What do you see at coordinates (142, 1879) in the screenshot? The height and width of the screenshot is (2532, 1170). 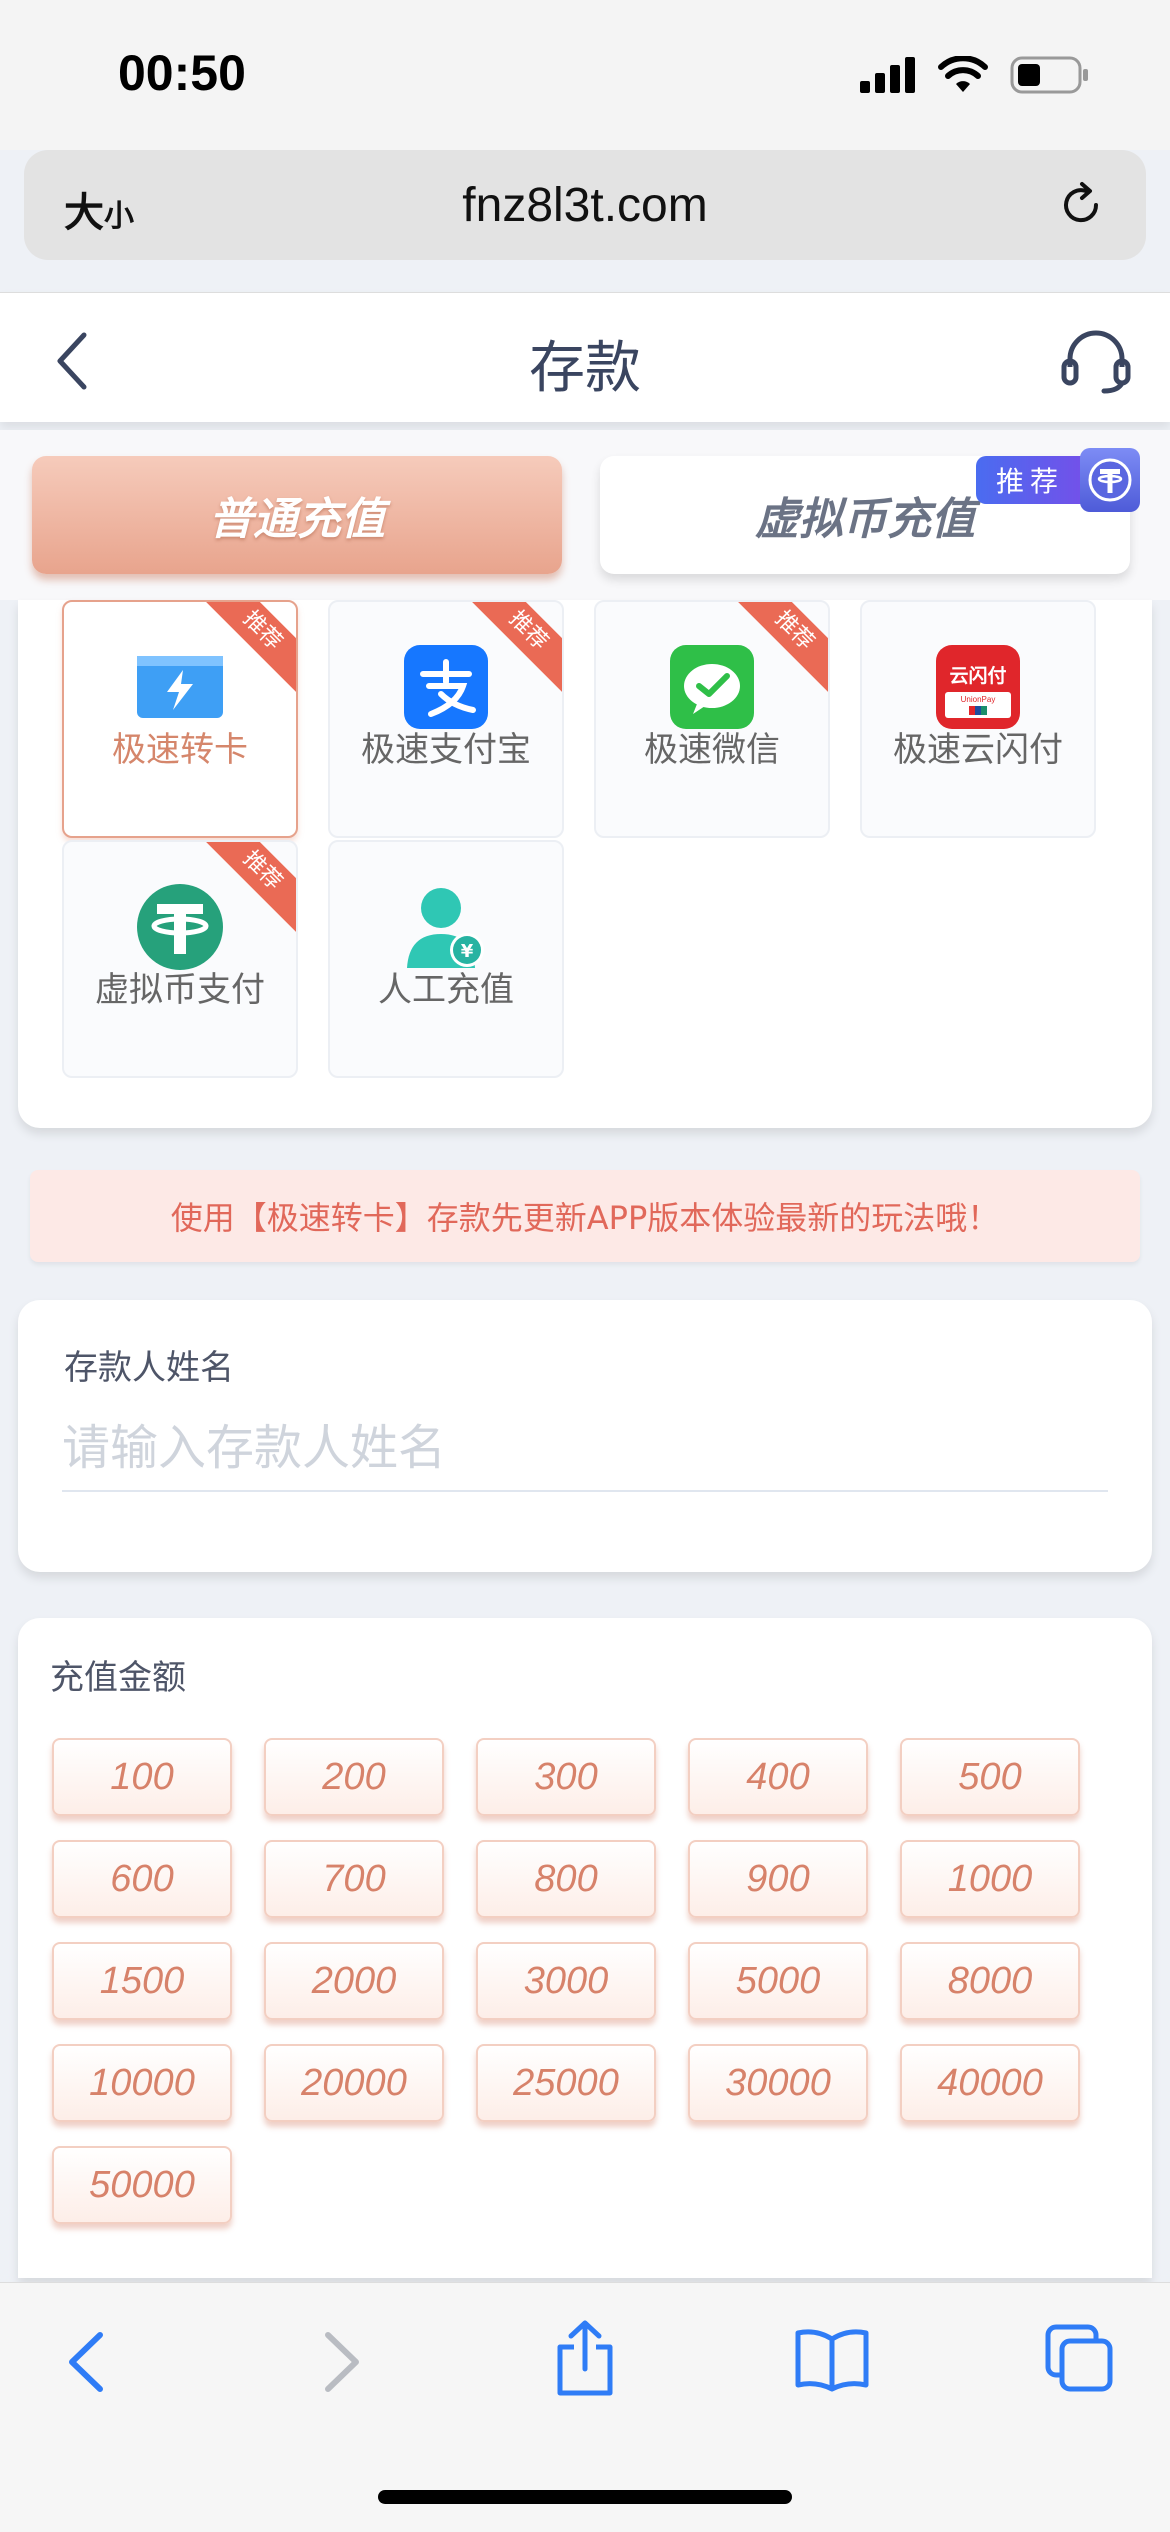 I see `amount-option: 600` at bounding box center [142, 1879].